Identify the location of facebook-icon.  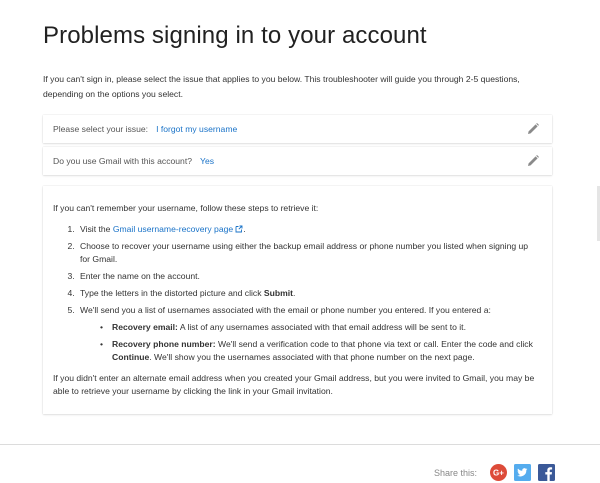
(547, 472).